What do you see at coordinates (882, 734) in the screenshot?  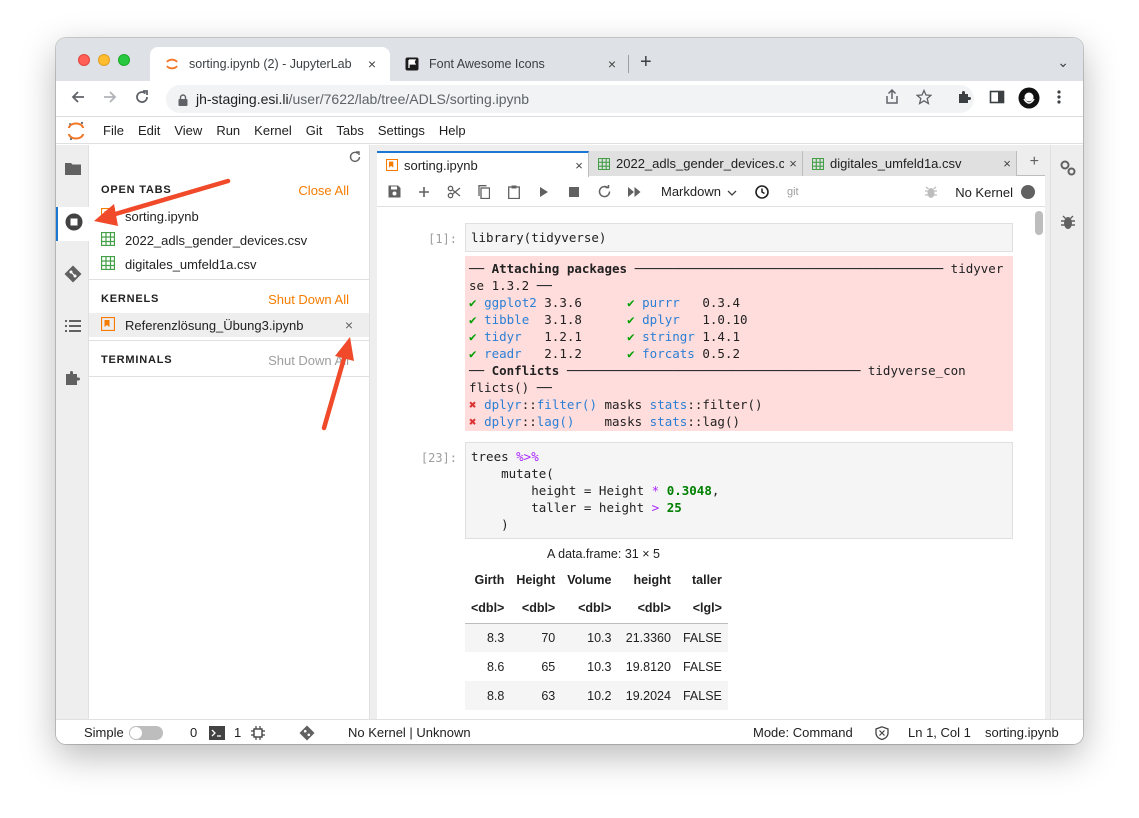 I see `shield-icon` at bounding box center [882, 734].